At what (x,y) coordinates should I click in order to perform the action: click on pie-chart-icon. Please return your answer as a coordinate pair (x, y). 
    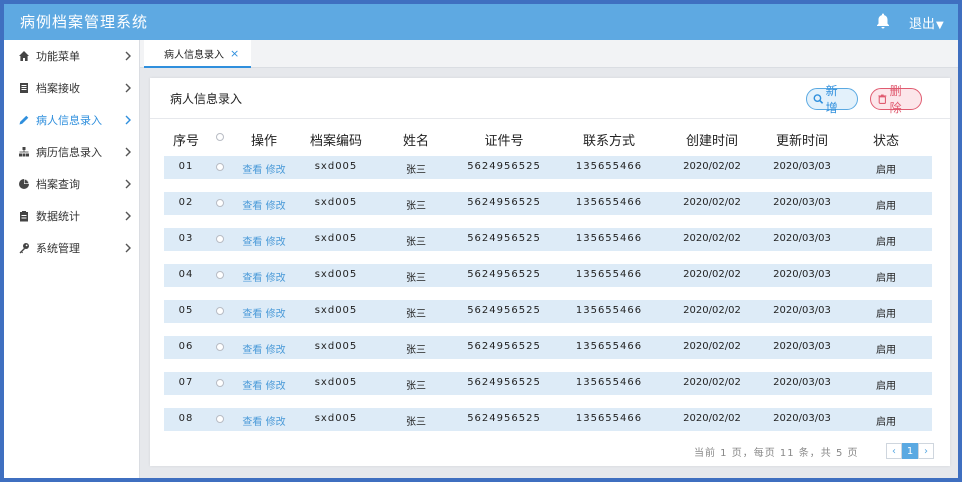
    Looking at the image, I should click on (24, 184).